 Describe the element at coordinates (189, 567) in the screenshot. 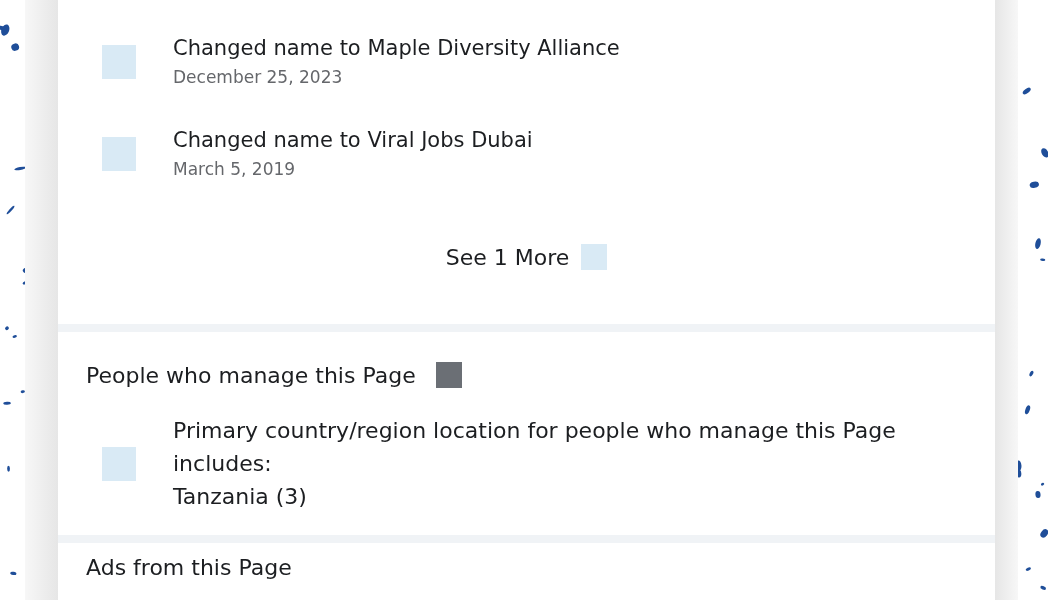

I see `section-heading: Ads from this Page` at that location.